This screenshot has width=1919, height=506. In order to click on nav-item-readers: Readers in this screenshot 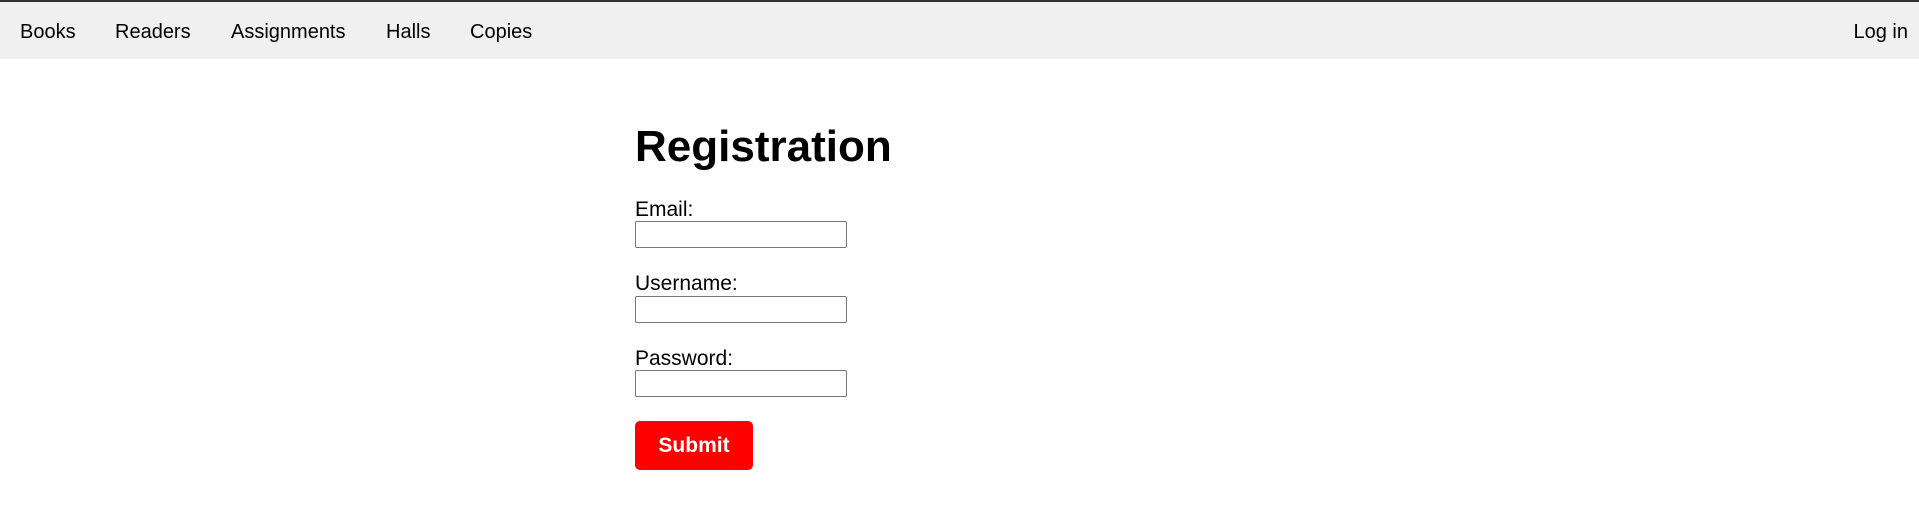, I will do `click(153, 32)`.